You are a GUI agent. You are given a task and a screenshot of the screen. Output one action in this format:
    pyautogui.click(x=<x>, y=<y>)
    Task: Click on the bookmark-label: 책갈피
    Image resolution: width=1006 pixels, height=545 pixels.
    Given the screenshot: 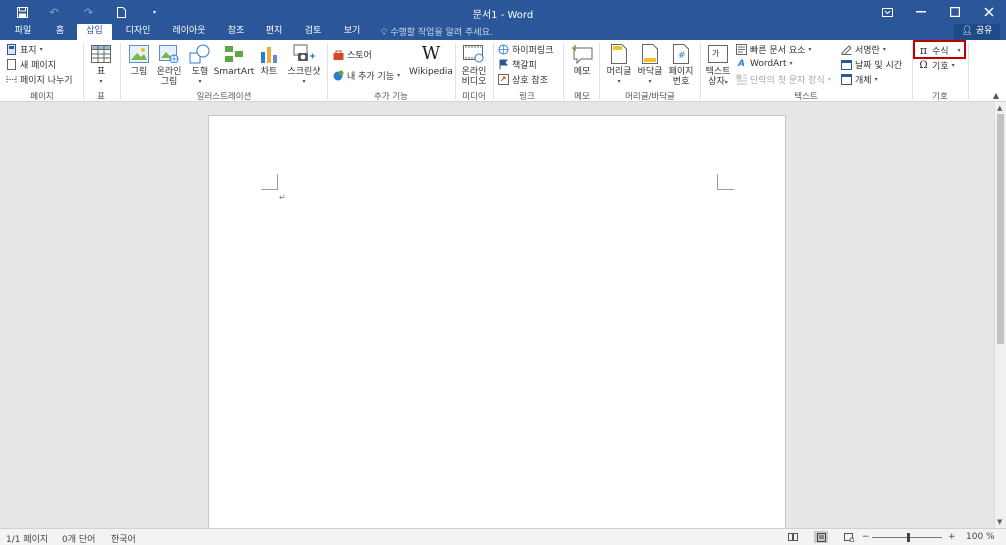 What is the action you would take?
    pyautogui.click(x=524, y=66)
    